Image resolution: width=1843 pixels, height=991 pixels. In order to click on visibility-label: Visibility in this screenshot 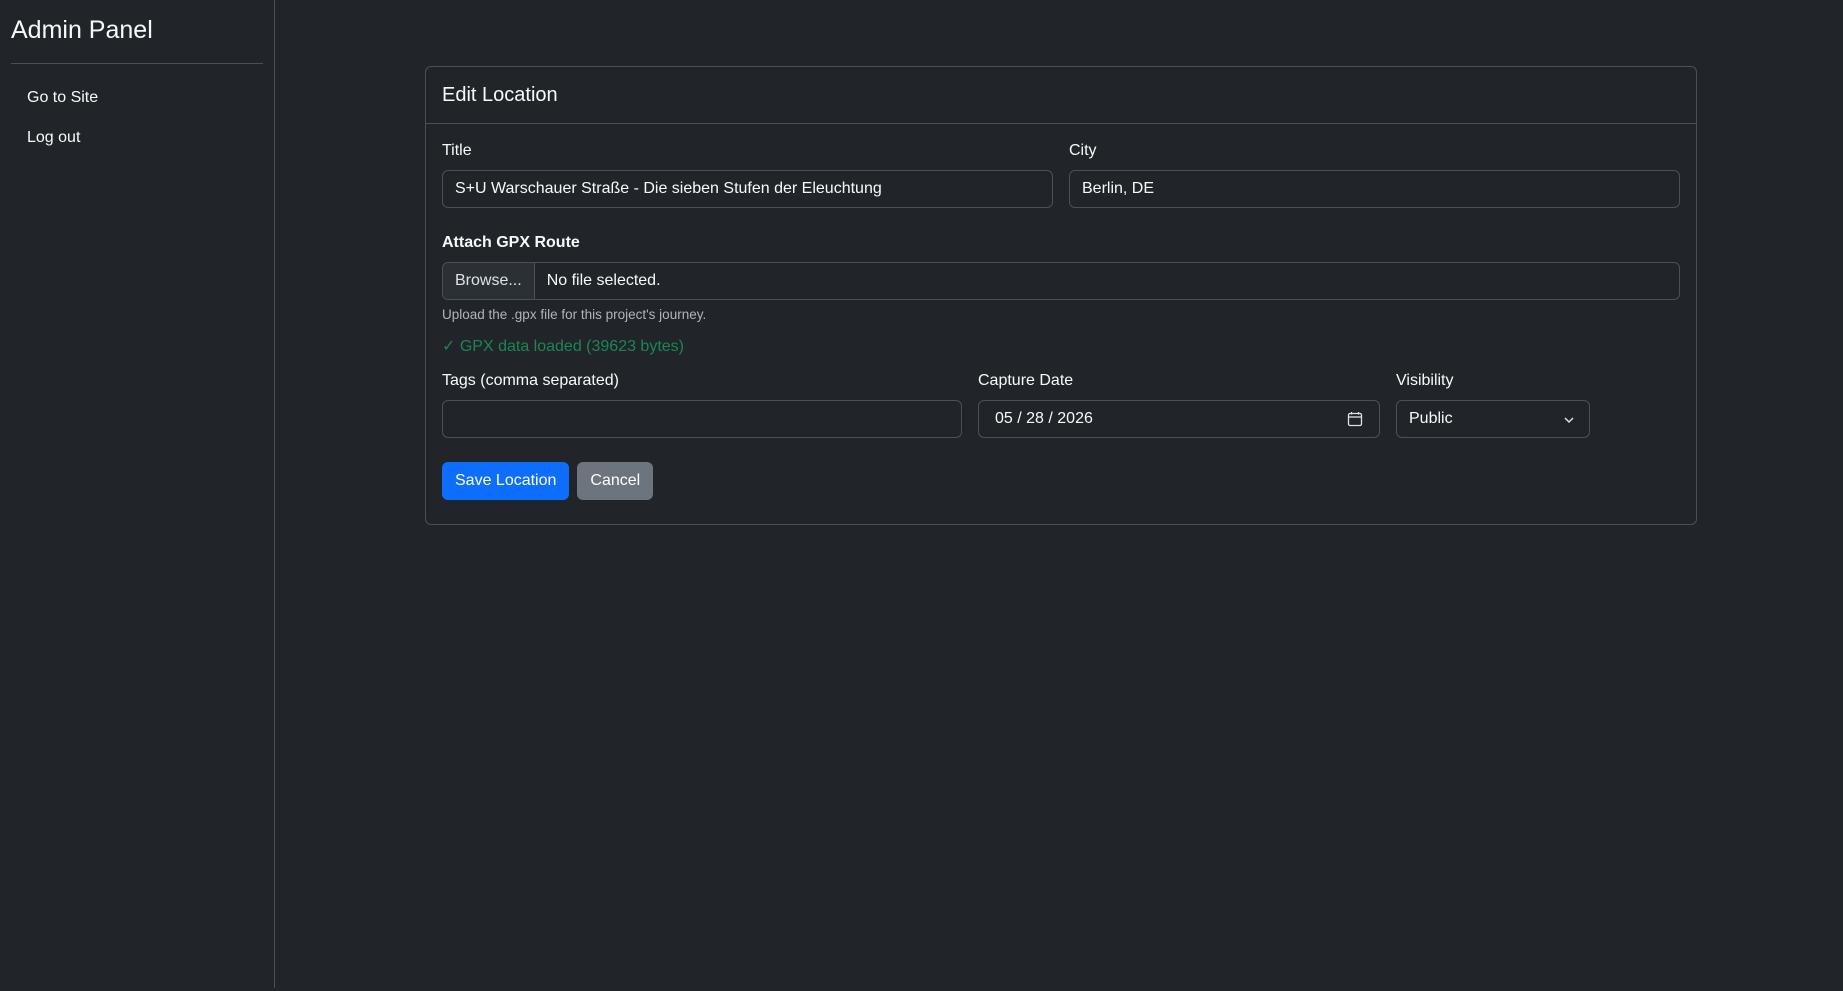, I will do `click(1425, 380)`.